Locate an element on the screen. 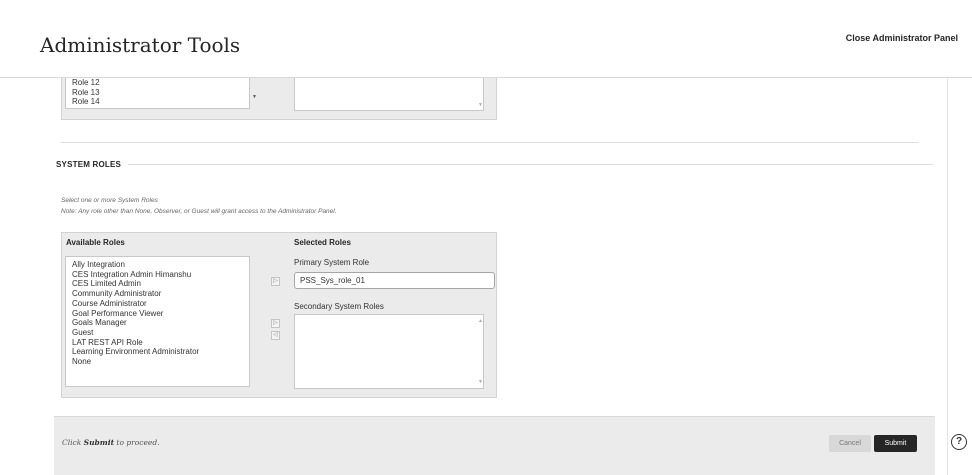 The width and height of the screenshot is (972, 475). secondary-roles-list: ▲ ▼ is located at coordinates (389, 351).